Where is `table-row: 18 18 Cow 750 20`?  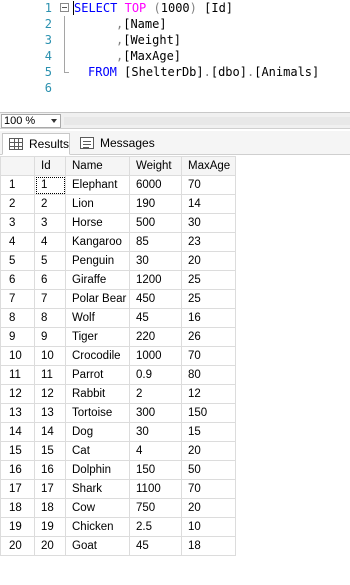 table-row: 18 18 Cow 750 20 is located at coordinates (118, 508).